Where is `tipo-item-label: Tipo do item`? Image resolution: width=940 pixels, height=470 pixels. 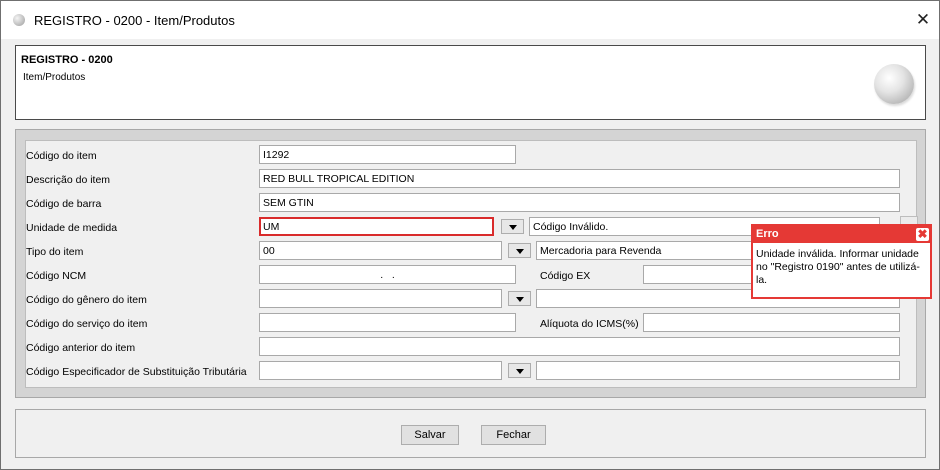 tipo-item-label: Tipo do item is located at coordinates (55, 252).